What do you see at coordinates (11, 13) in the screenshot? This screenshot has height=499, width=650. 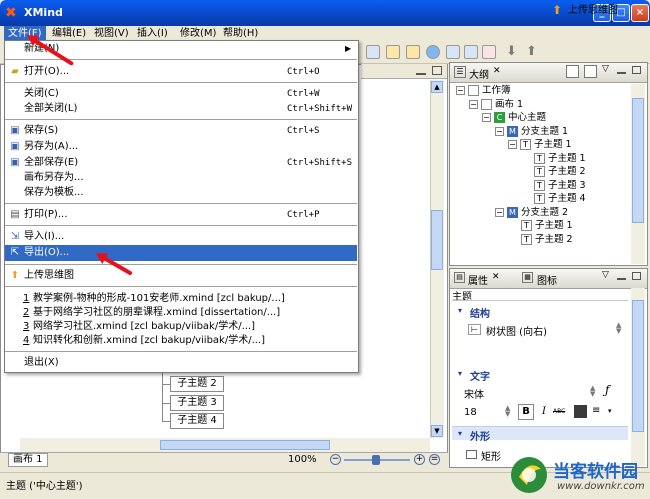 I see `xmind-logo-icon: ✖` at bounding box center [11, 13].